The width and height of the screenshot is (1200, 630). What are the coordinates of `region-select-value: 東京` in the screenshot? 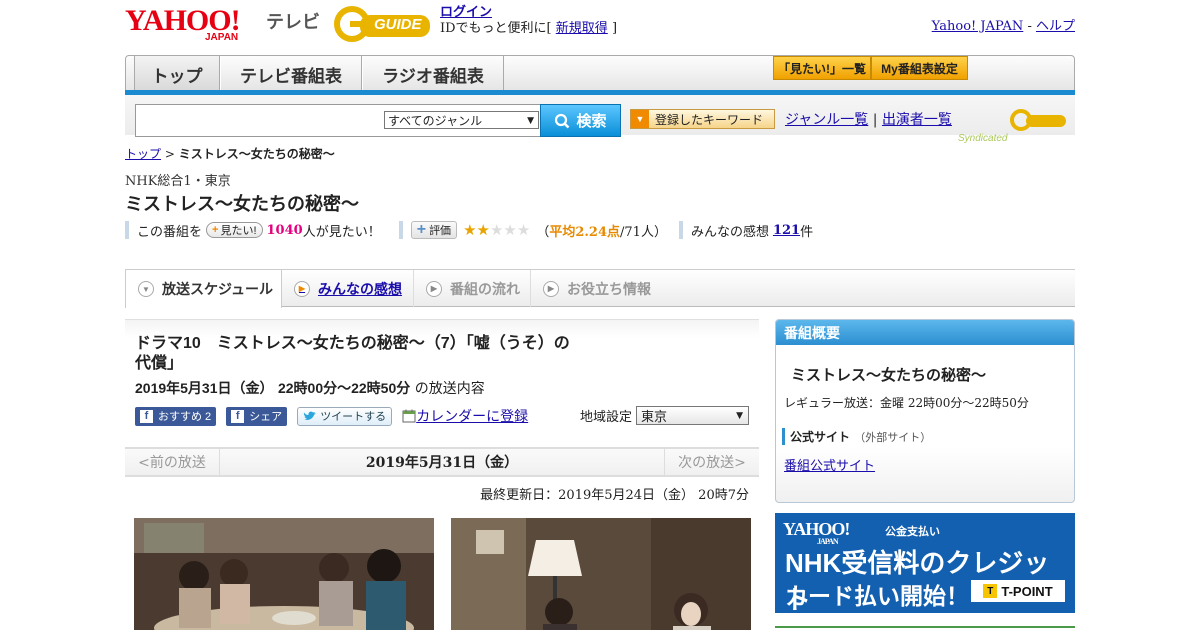 It's located at (654, 417).